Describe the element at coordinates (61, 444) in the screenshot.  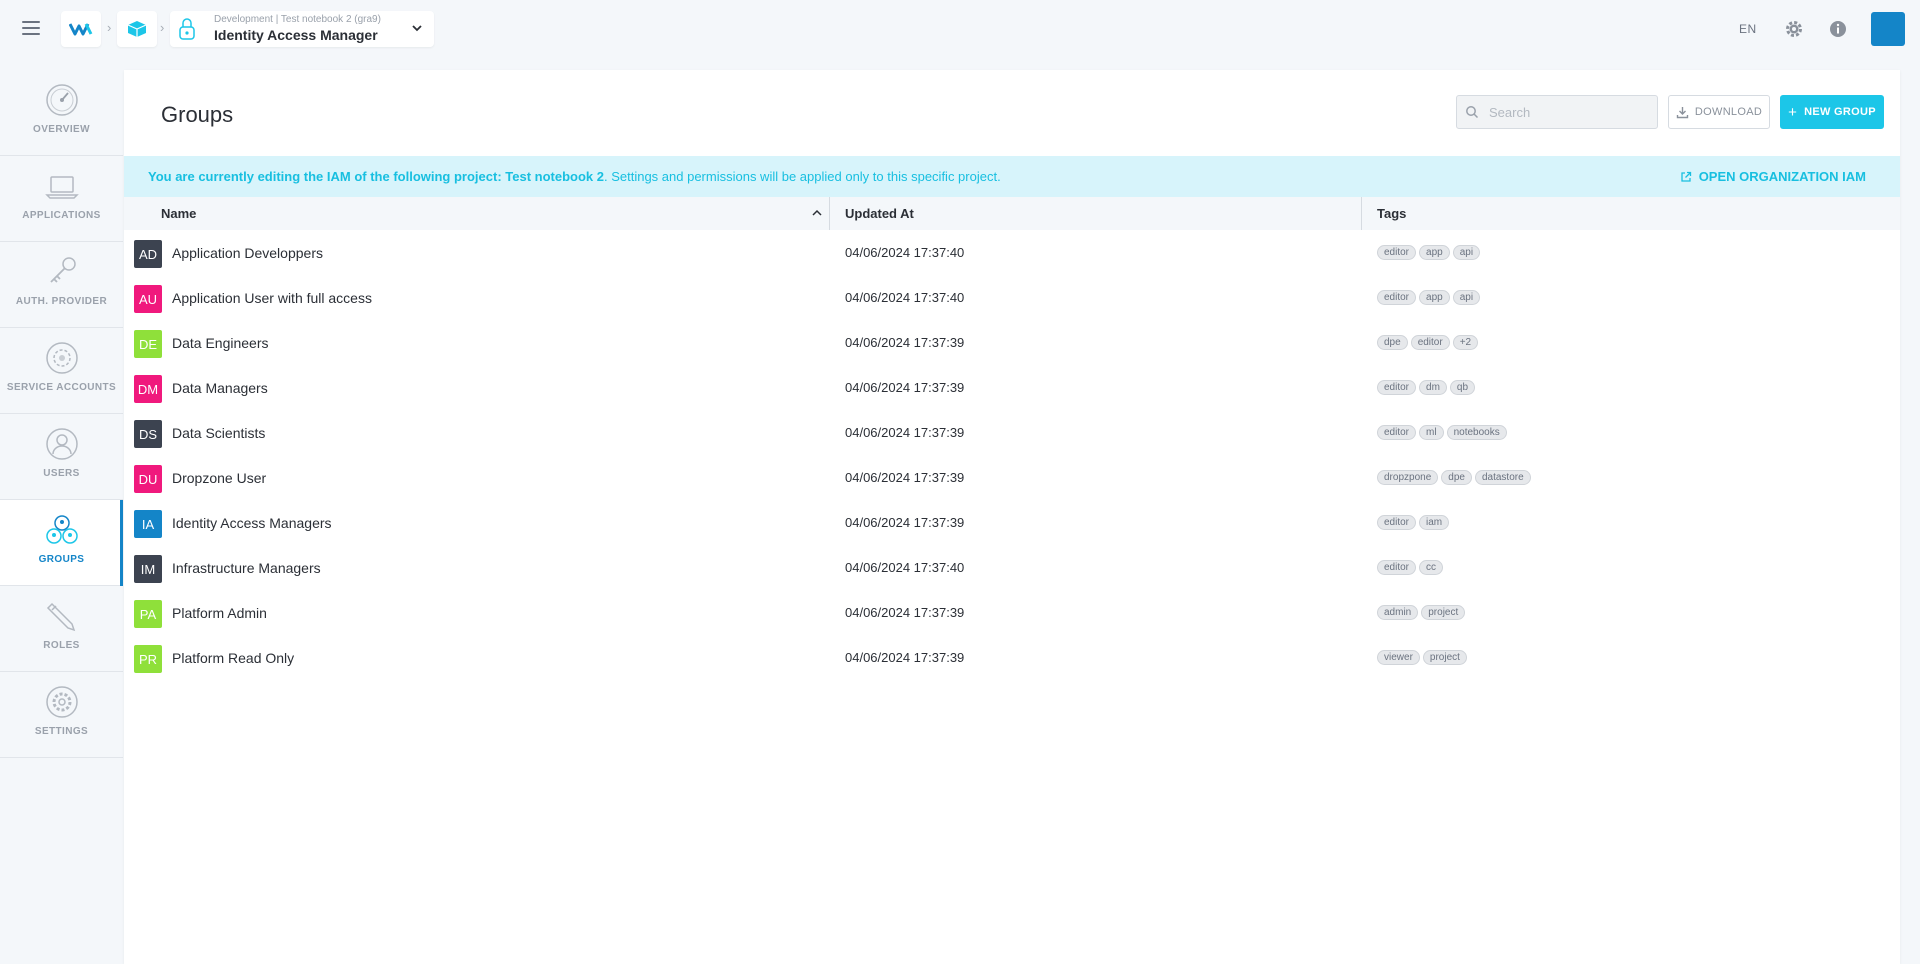
I see `user-icon` at that location.